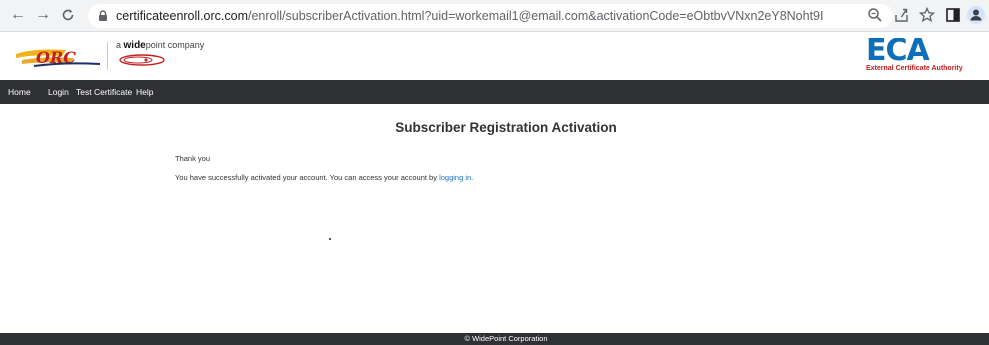  I want to click on header-divider, so click(107, 56).